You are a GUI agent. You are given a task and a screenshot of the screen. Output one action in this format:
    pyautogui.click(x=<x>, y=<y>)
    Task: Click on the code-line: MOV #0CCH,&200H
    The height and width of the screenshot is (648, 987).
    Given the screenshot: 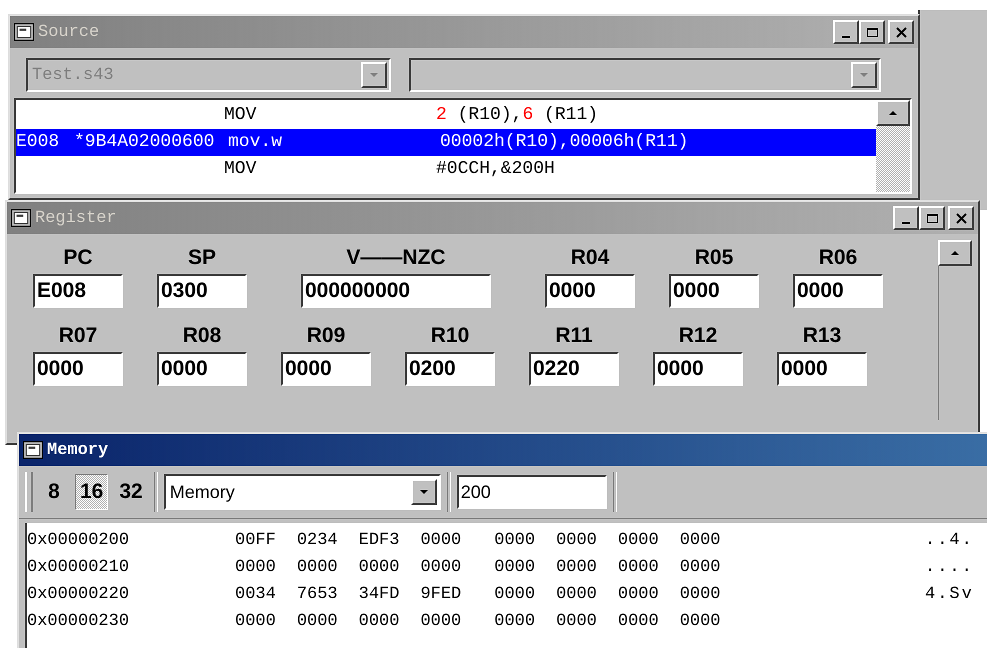 What is the action you would take?
    pyautogui.click(x=446, y=169)
    